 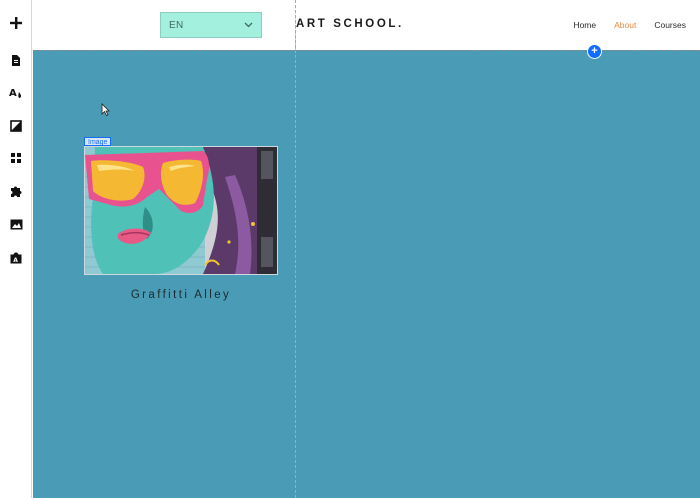 I want to click on nav-courses: Courses, so click(x=670, y=25).